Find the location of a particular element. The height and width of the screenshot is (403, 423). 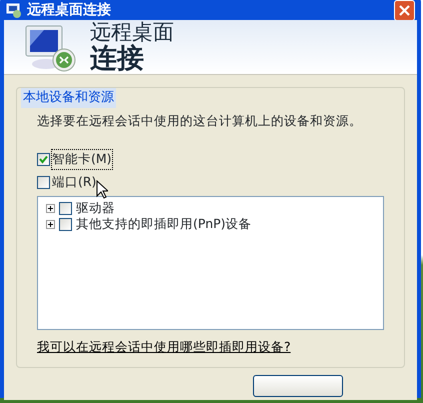

group-title: 本地设备和资源 is located at coordinates (68, 98).